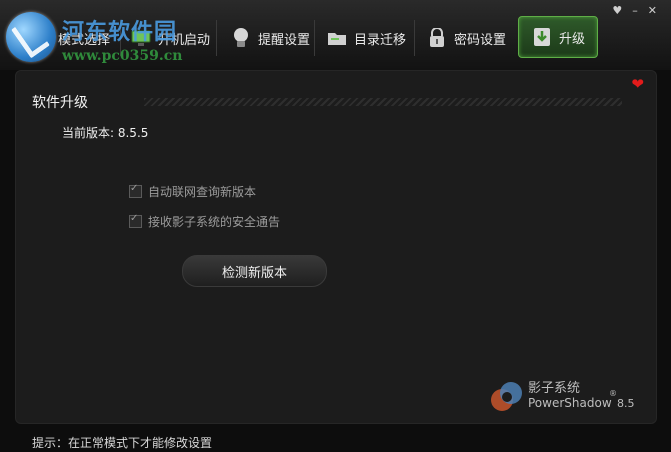  What do you see at coordinates (254, 271) in the screenshot?
I see `check-update-button: 检测新版本` at bounding box center [254, 271].